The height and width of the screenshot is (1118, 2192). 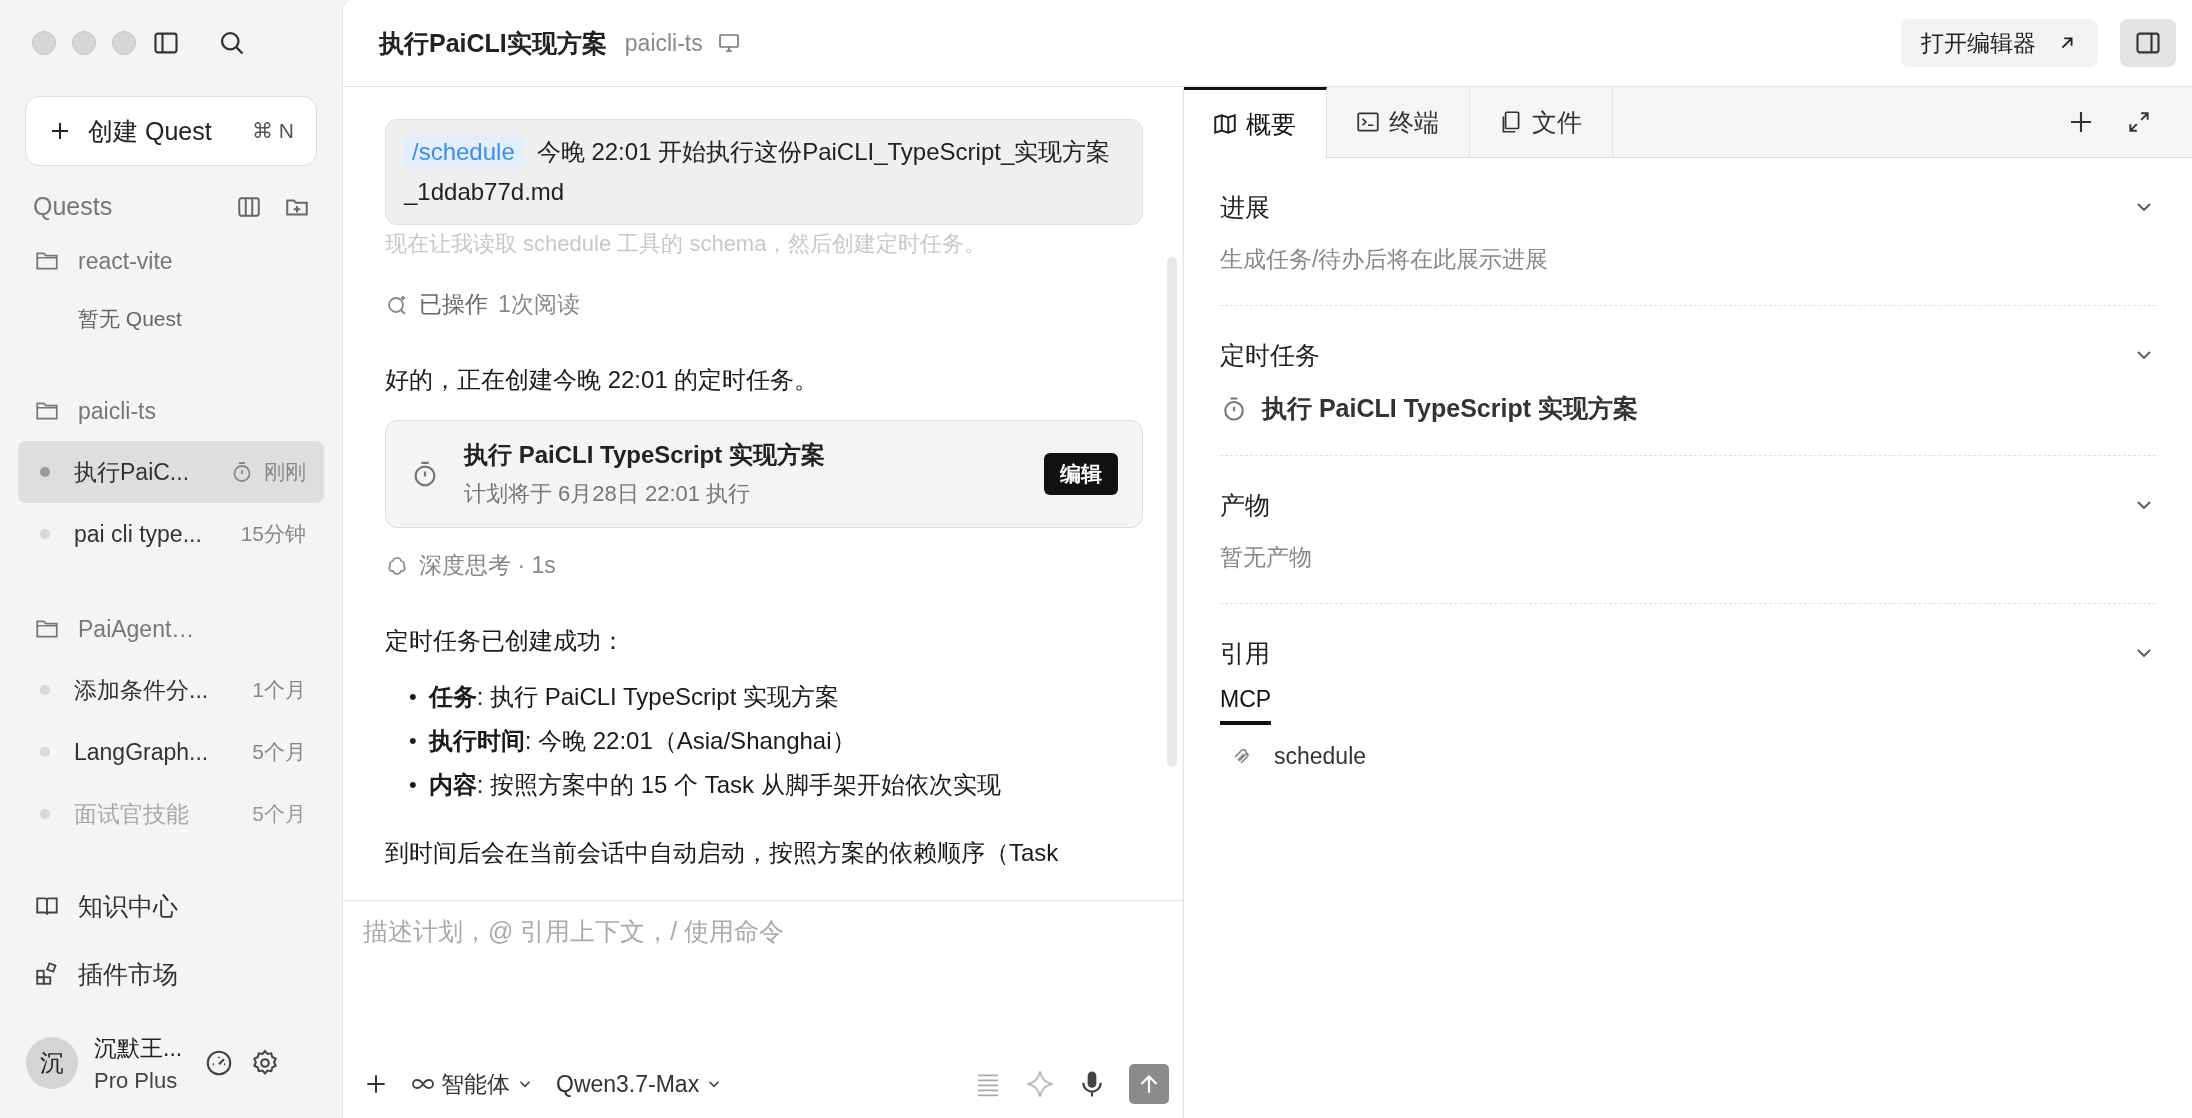 What do you see at coordinates (2148, 43) in the screenshot?
I see `panel-toggle-button` at bounding box center [2148, 43].